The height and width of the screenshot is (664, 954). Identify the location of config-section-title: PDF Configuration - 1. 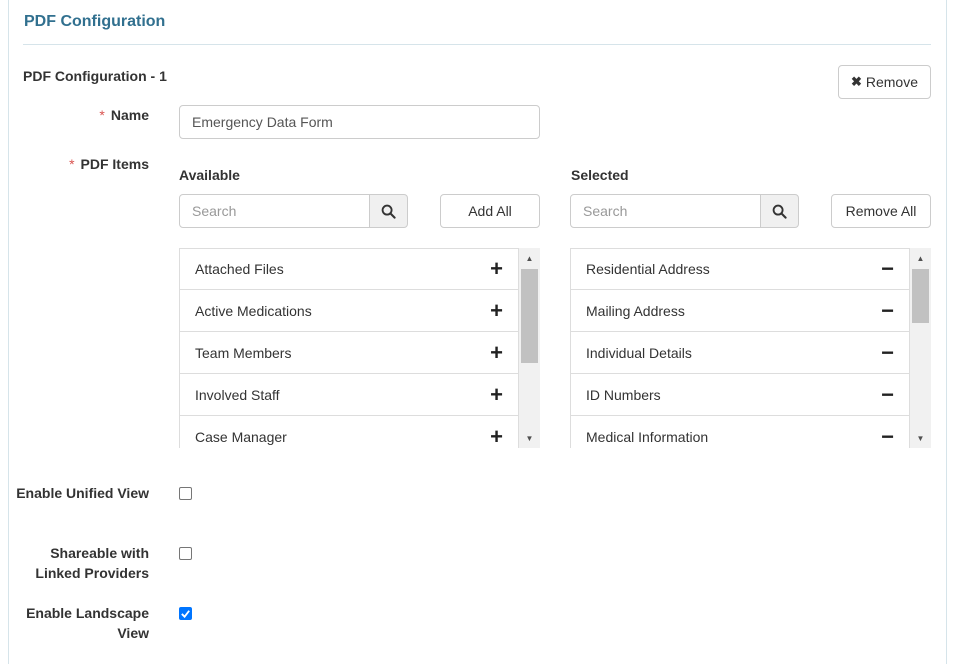
(95, 76).